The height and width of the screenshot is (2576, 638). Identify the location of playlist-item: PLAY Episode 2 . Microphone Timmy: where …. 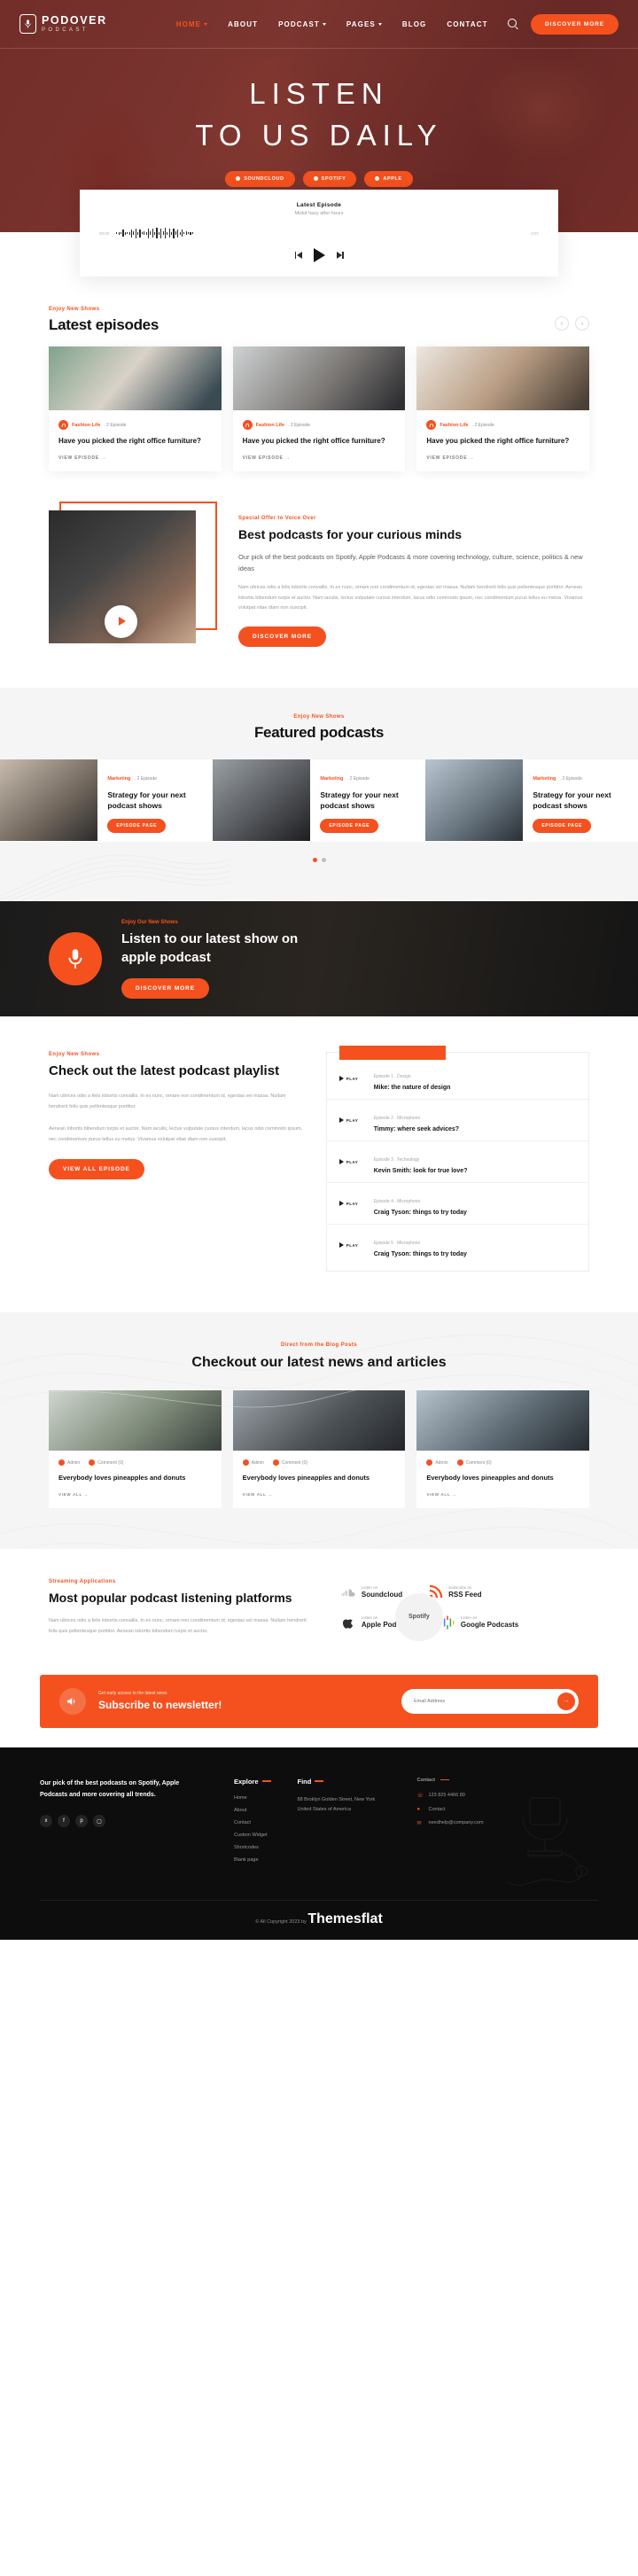
(457, 1121).